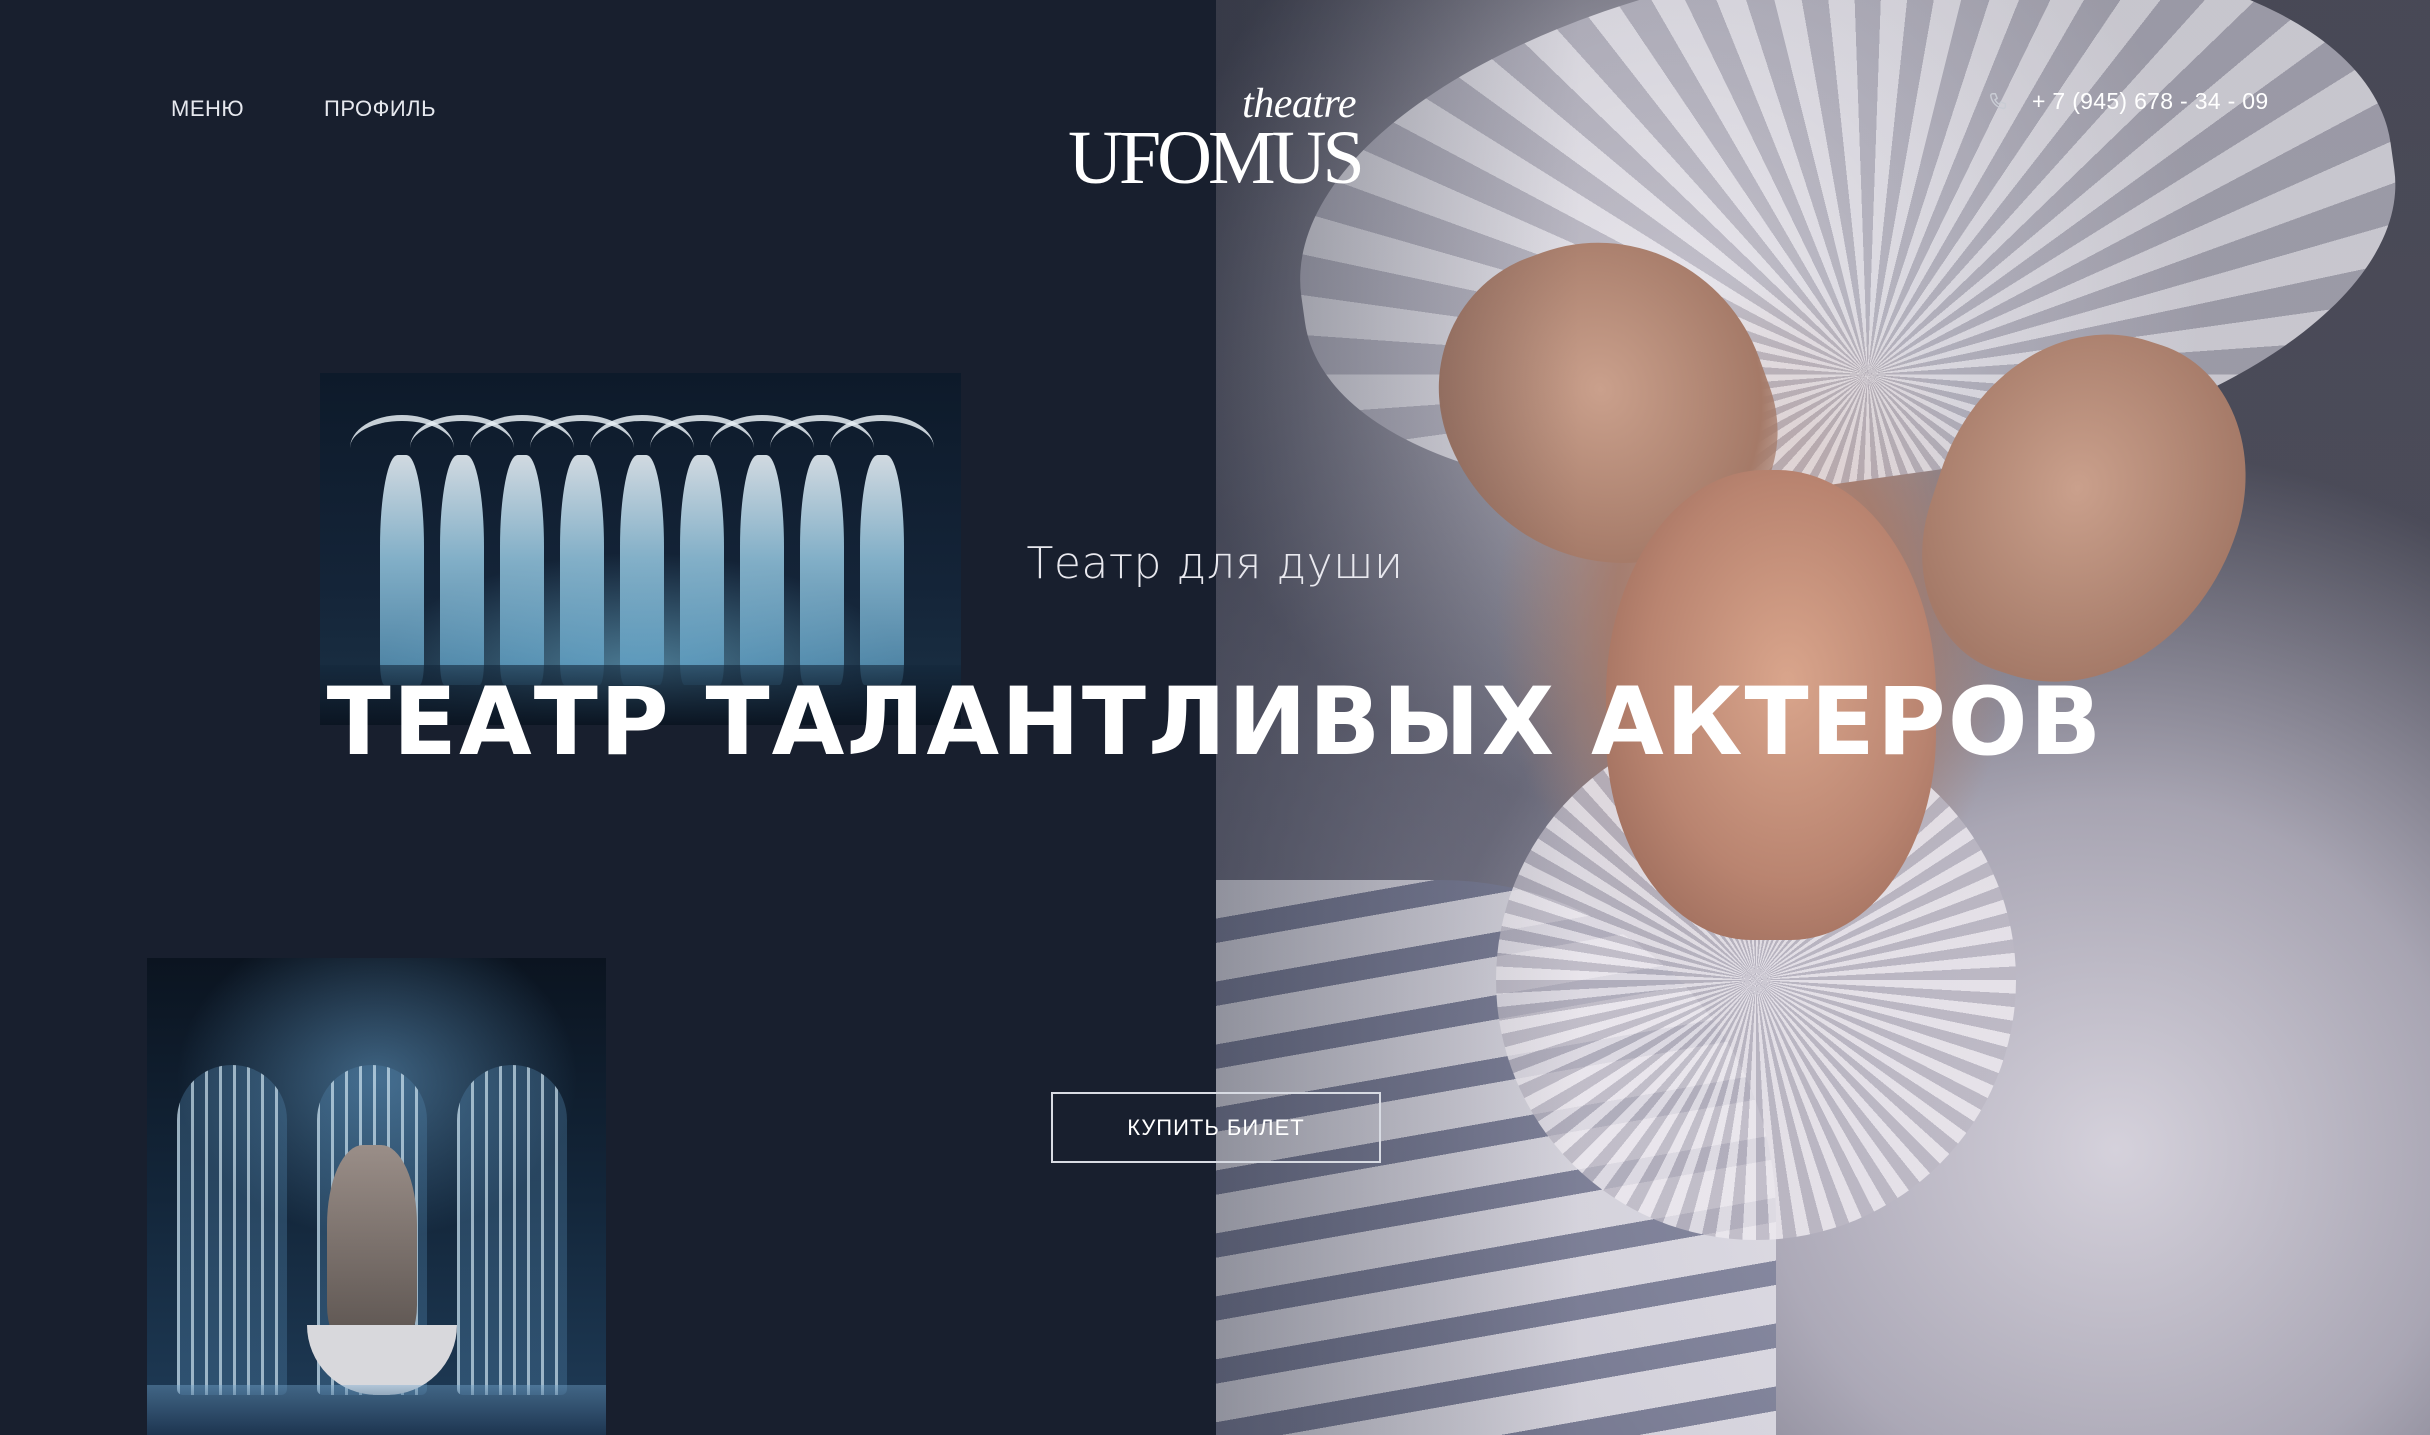 The width and height of the screenshot is (2430, 1435). What do you see at coordinates (1215, 563) in the screenshot?
I see `hero-subtitle: Театр для души` at bounding box center [1215, 563].